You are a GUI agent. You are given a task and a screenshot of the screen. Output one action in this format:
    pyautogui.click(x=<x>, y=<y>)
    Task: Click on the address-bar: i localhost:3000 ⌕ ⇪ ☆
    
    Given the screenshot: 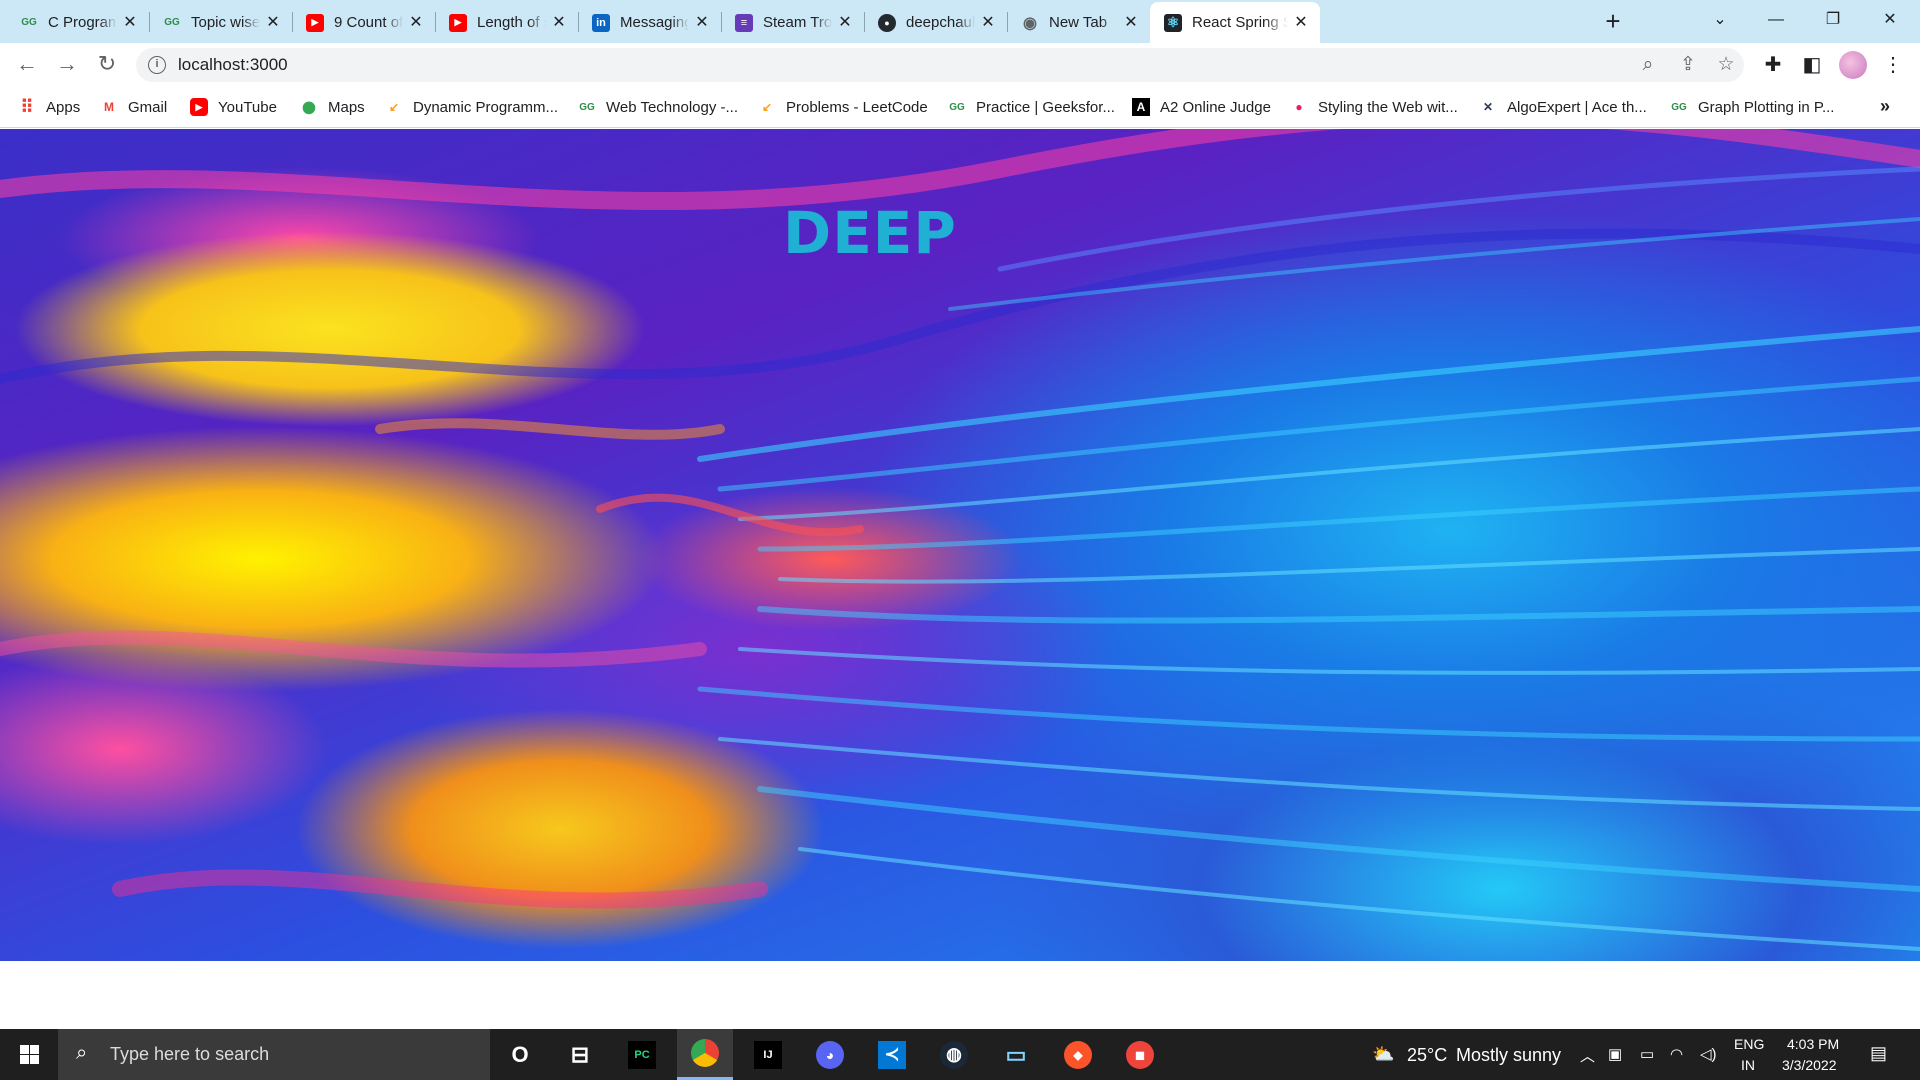 What is the action you would take?
    pyautogui.click(x=940, y=65)
    